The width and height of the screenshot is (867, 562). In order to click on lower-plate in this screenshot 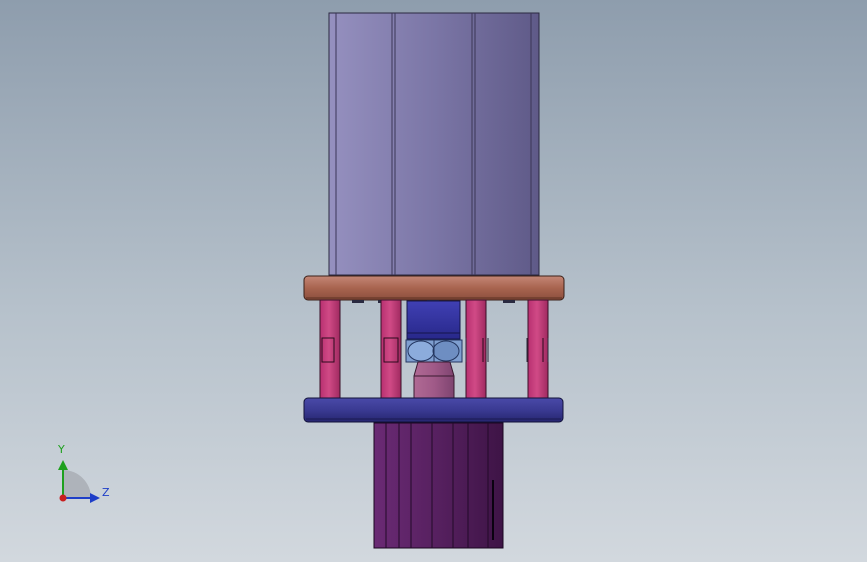, I will do `click(433, 410)`.